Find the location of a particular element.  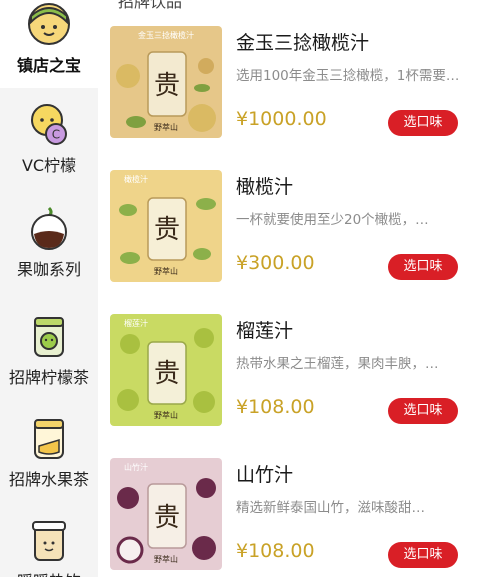

thumb-tag: 榴莲汁 is located at coordinates (136, 323).